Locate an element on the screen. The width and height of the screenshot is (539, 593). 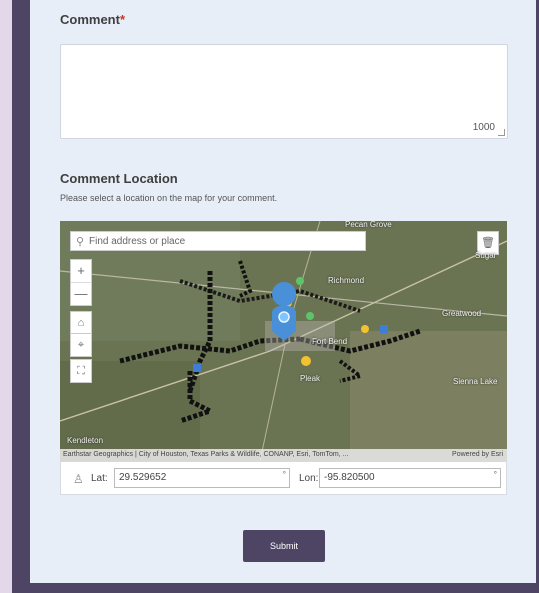
zoom-in-button: + is located at coordinates (81, 271).